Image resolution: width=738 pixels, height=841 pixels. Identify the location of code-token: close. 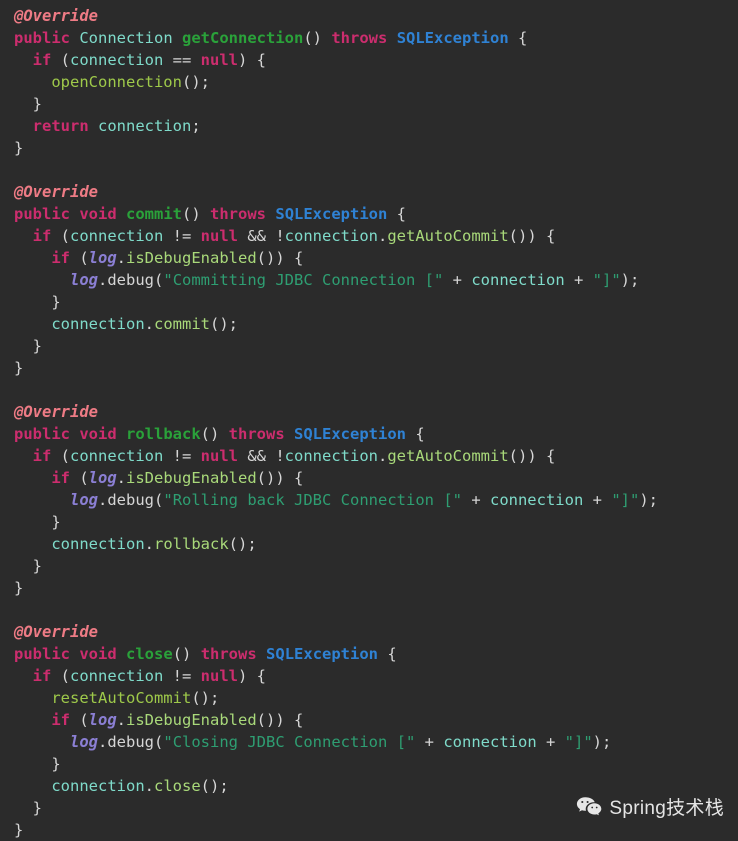
(177, 786).